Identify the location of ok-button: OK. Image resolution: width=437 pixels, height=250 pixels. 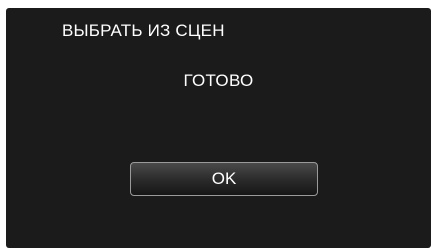
(224, 179).